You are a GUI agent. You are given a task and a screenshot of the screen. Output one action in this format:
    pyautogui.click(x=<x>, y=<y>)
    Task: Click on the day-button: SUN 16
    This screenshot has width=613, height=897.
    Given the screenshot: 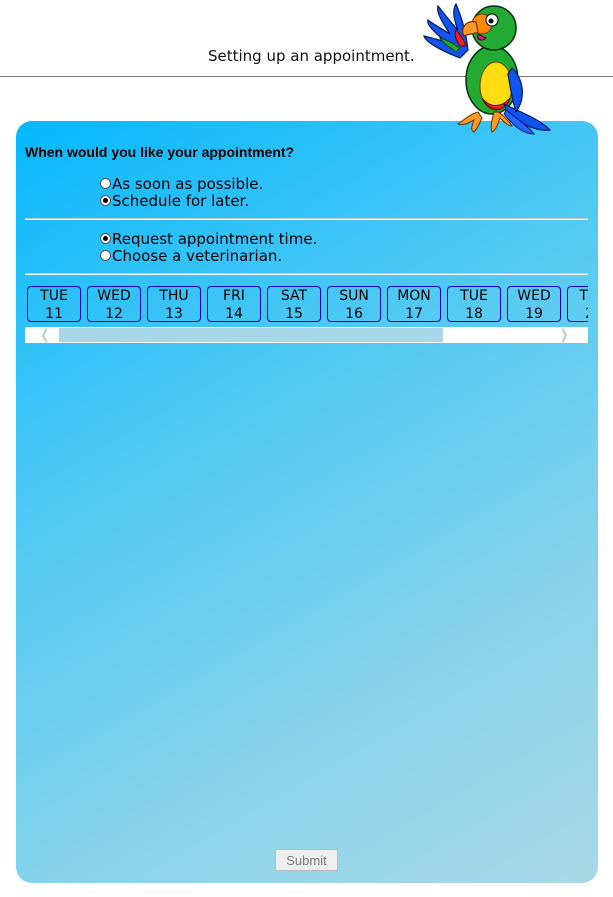 What is the action you would take?
    pyautogui.click(x=354, y=304)
    